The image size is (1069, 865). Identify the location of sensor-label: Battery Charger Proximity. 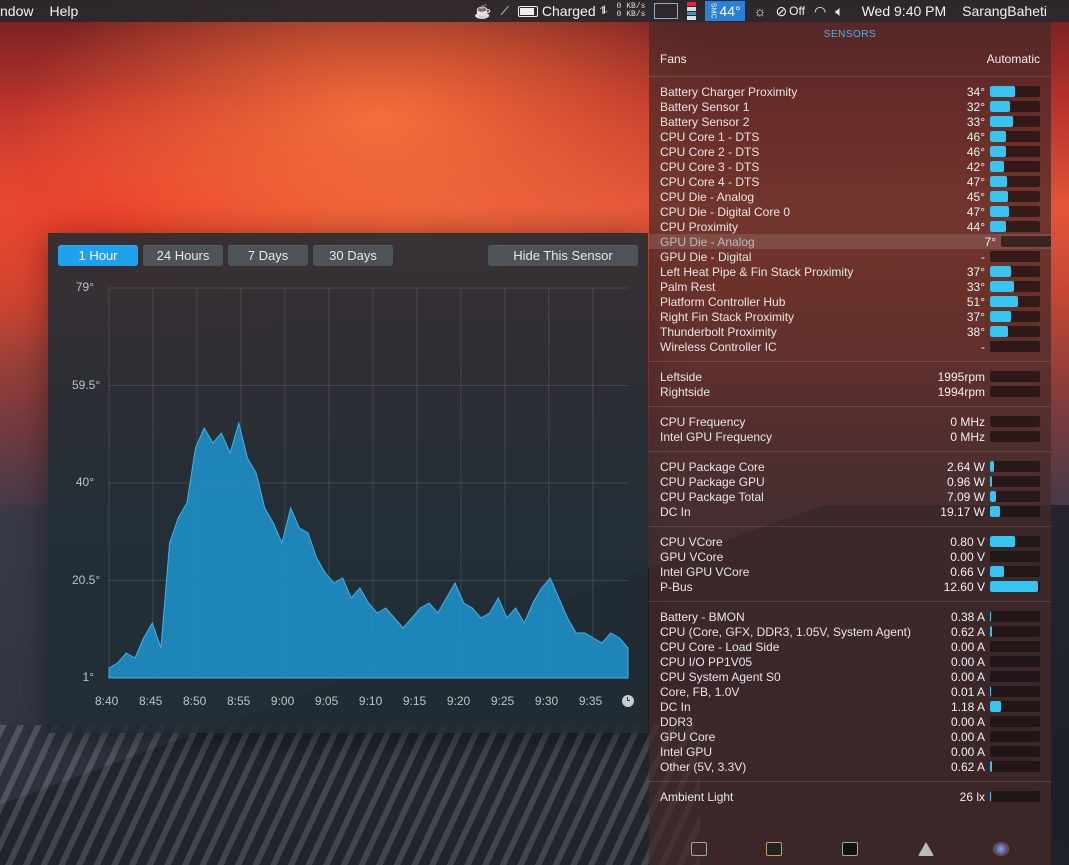
(729, 91).